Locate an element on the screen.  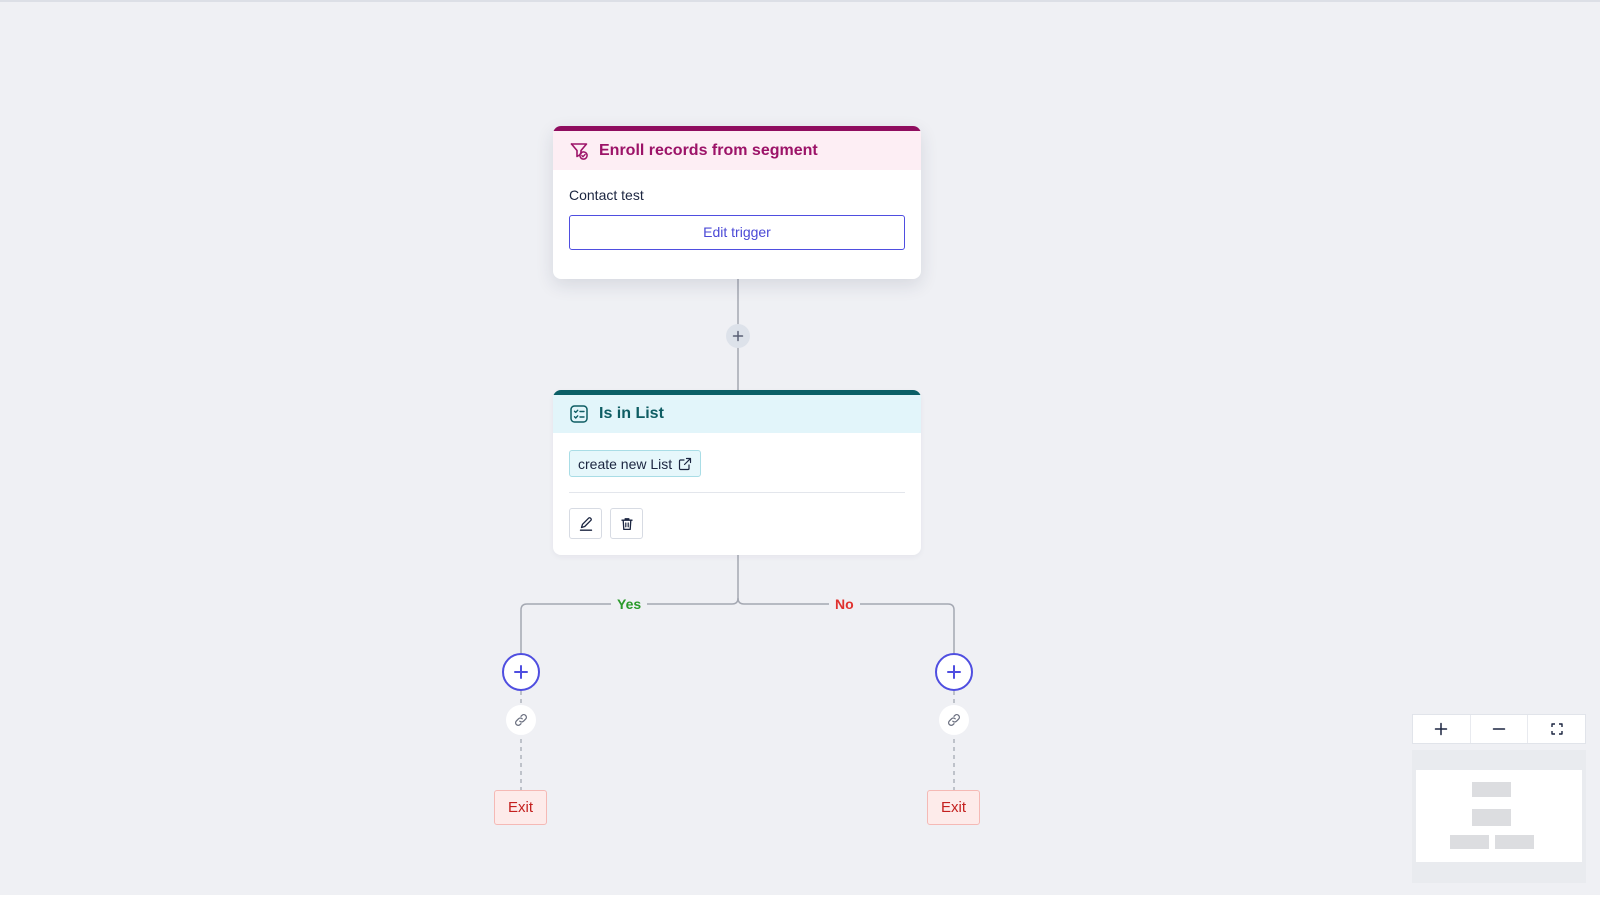
exit-node-yes: Exit is located at coordinates (520, 807).